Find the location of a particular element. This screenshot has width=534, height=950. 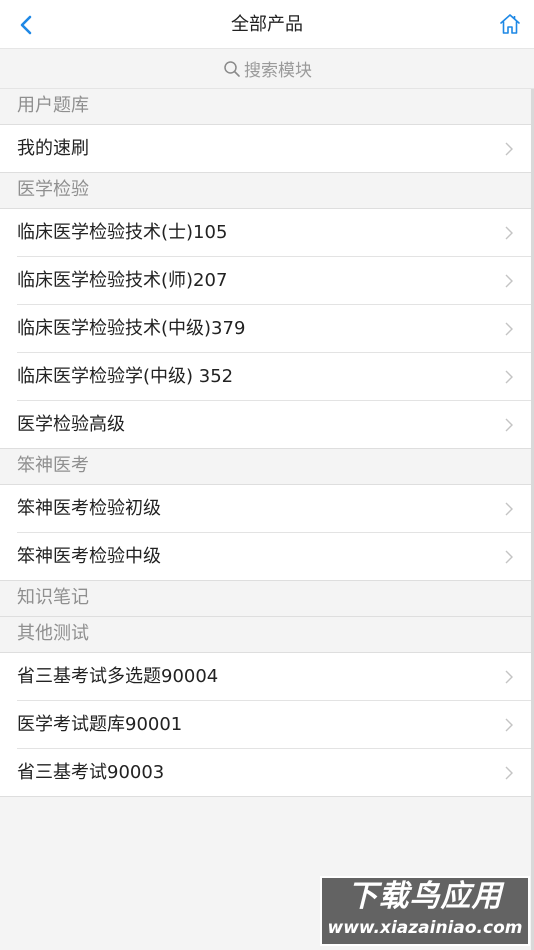

home-icon is located at coordinates (510, 24).